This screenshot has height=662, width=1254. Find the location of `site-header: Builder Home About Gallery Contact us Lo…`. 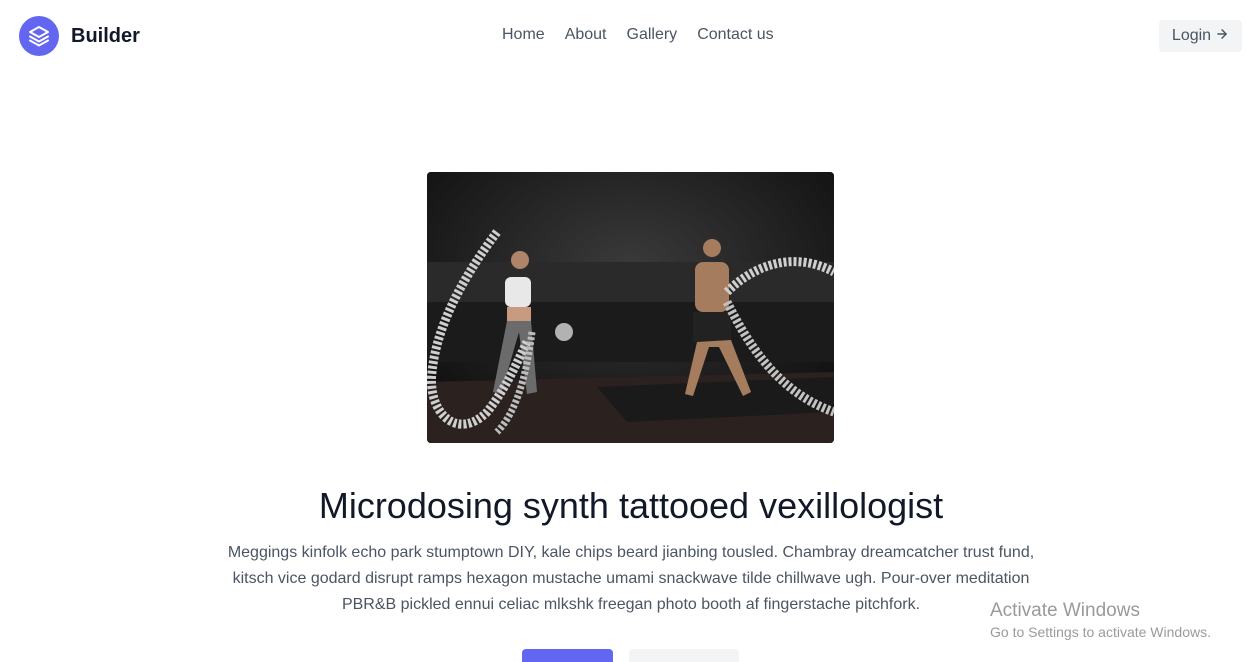

site-header: Builder Home About Gallery Contact us Lo… is located at coordinates (627, 36).